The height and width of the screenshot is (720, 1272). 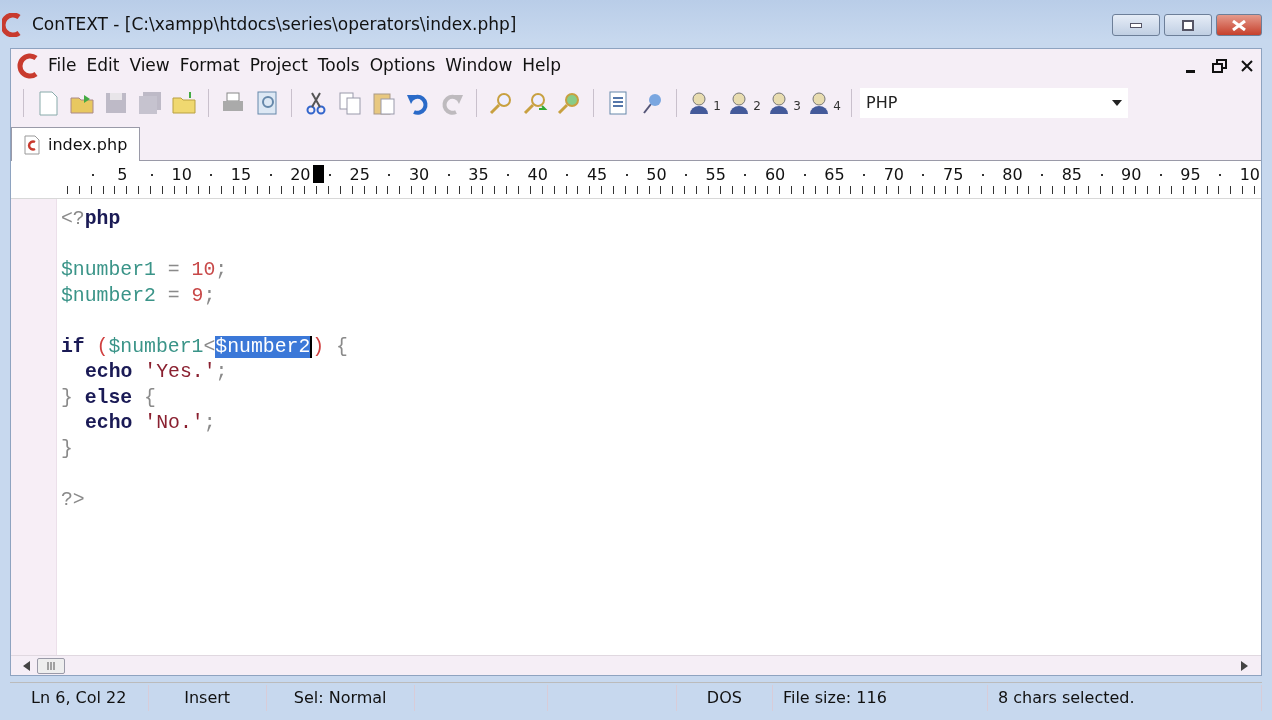 I want to click on ruler-number: 75, so click(x=953, y=175).